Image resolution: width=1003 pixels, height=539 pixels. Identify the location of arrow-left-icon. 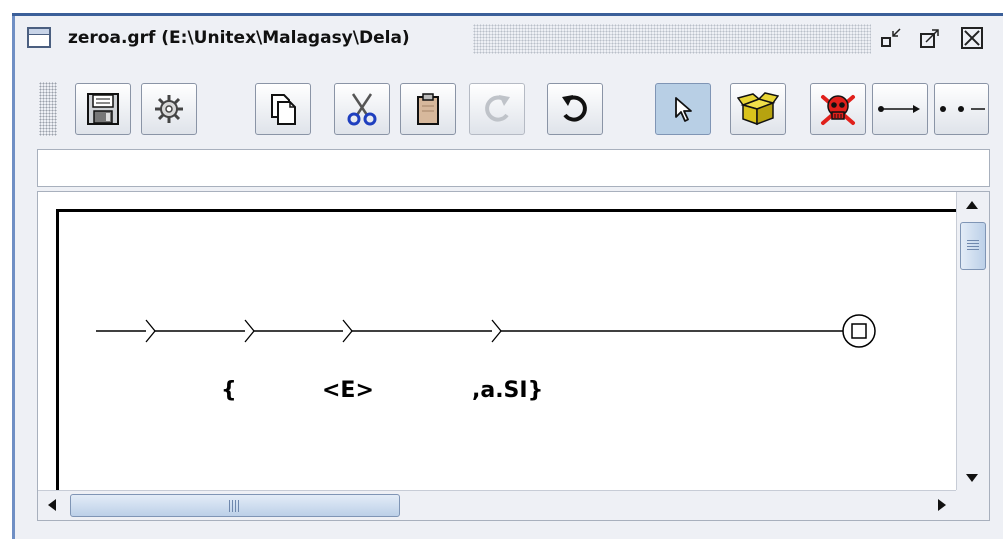
(52, 505).